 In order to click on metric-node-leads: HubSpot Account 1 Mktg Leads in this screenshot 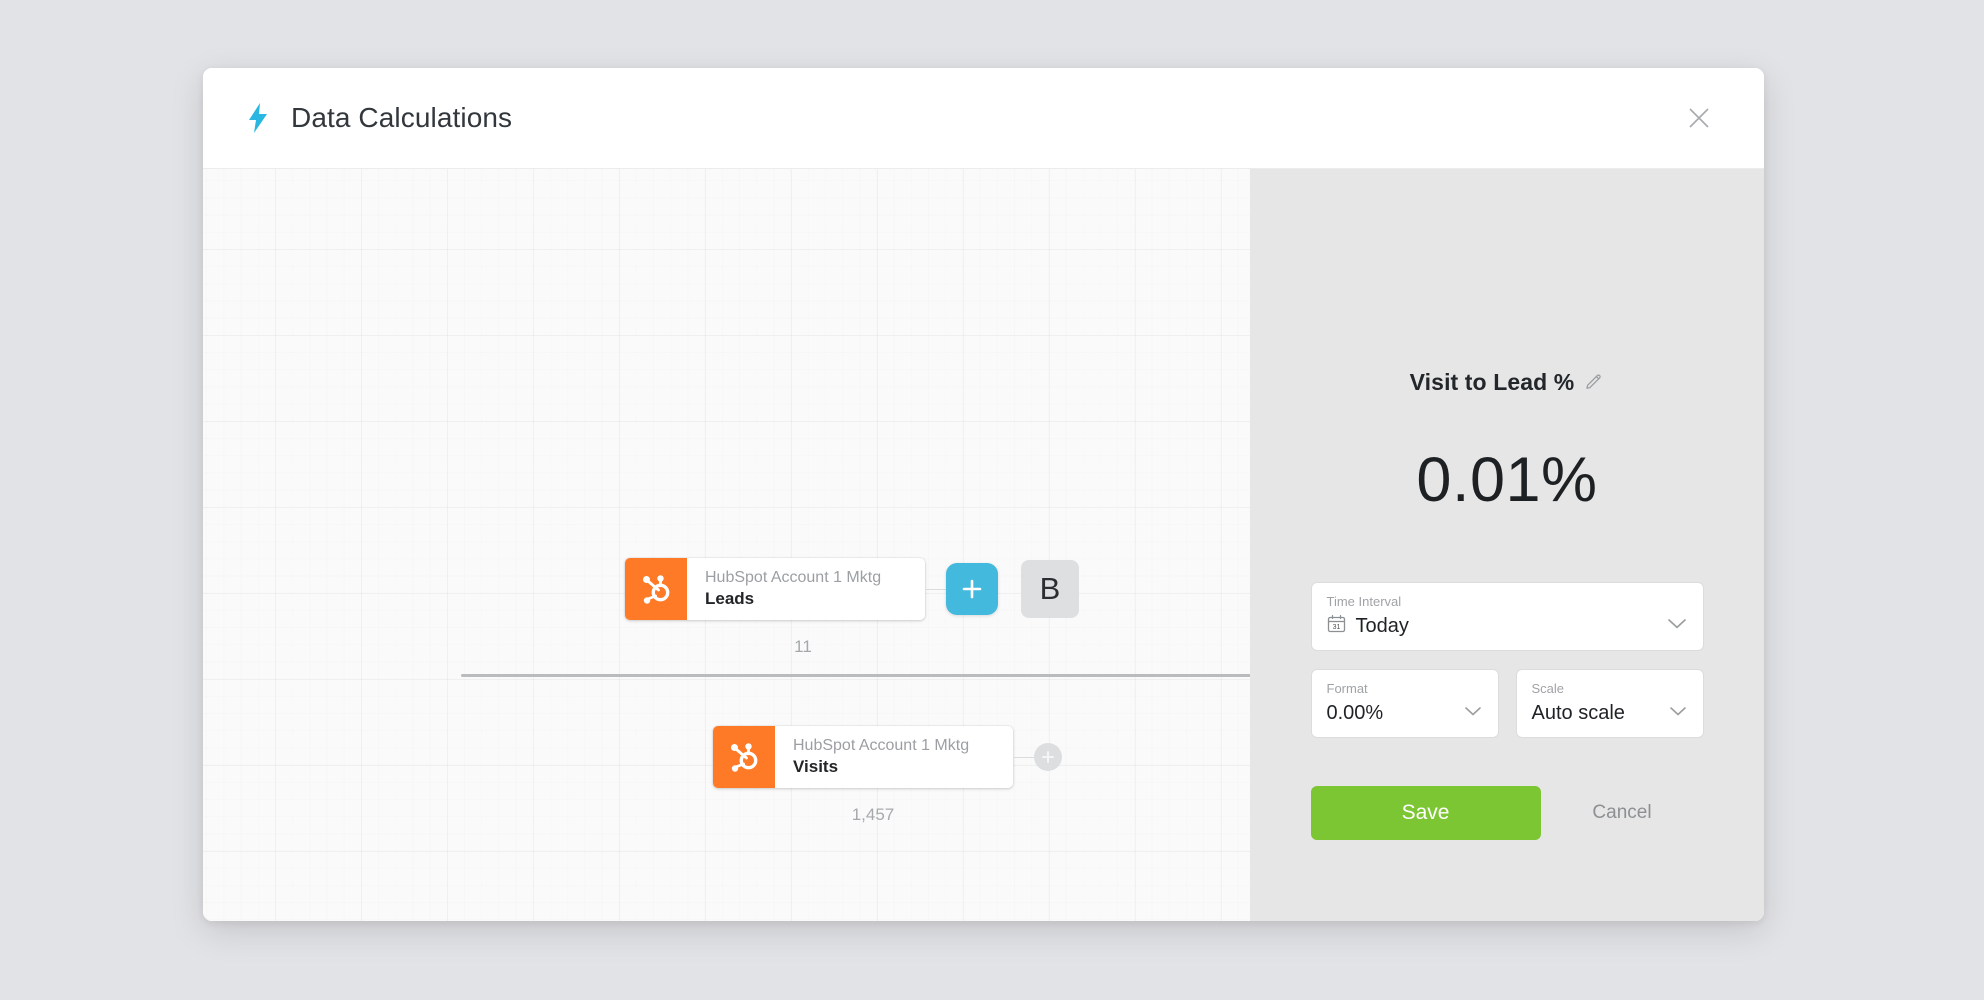, I will do `click(775, 589)`.